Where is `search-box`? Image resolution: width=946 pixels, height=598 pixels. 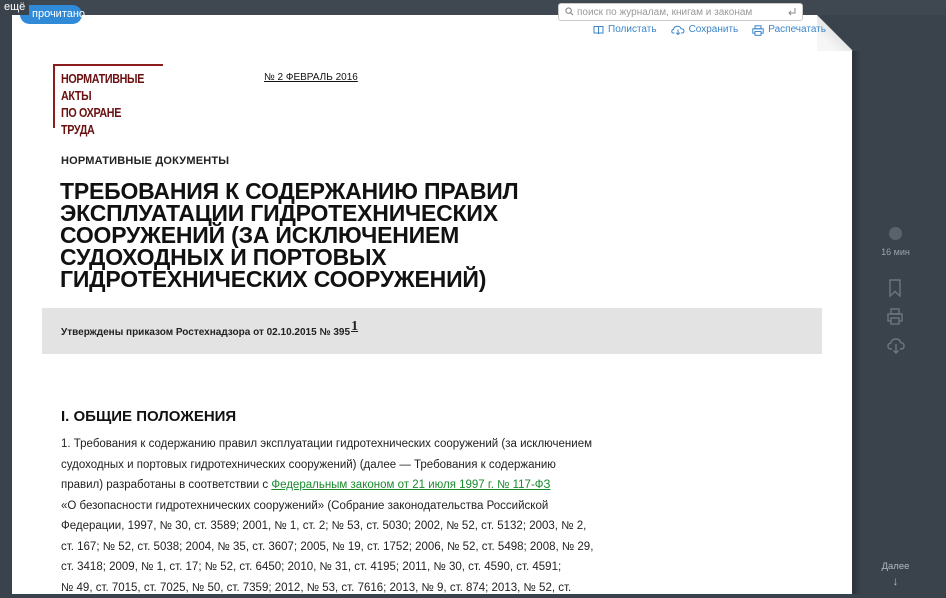
search-box is located at coordinates (680, 12).